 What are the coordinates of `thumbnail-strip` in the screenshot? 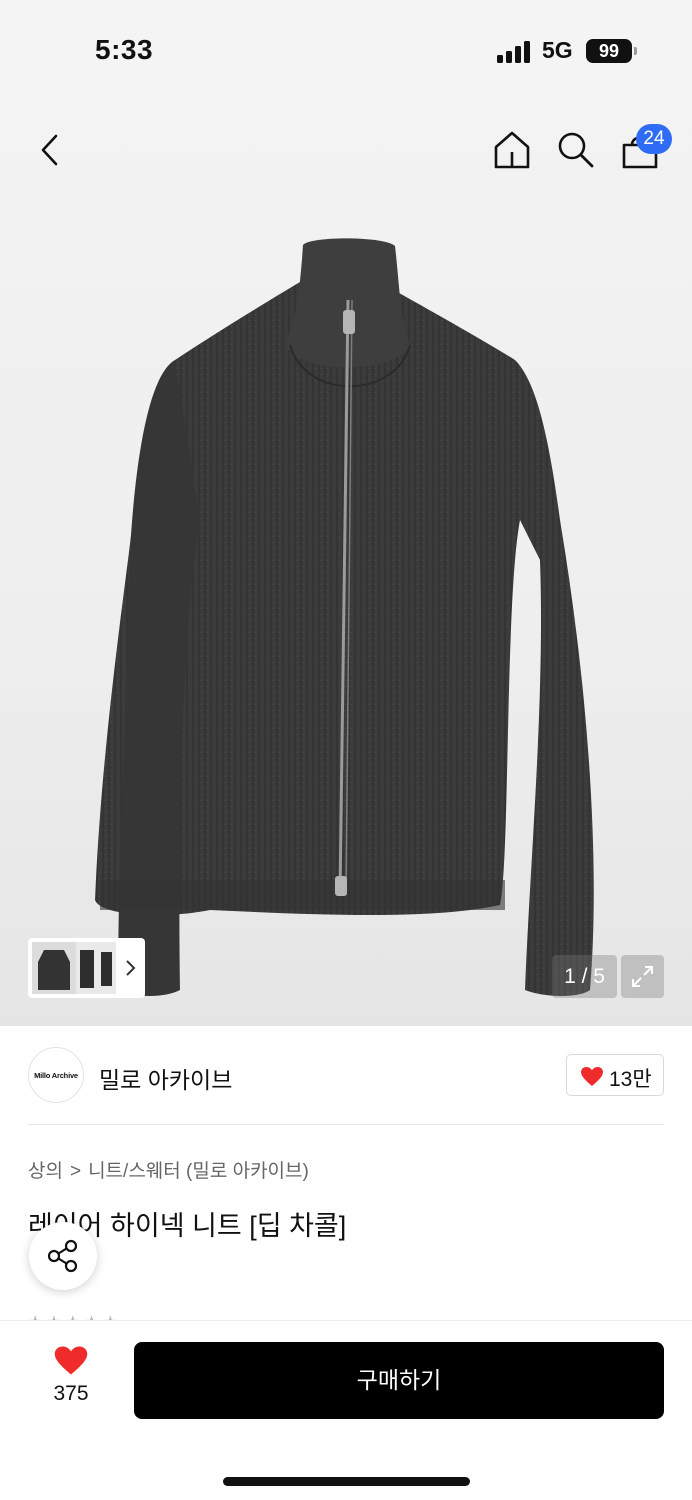 It's located at (86, 968).